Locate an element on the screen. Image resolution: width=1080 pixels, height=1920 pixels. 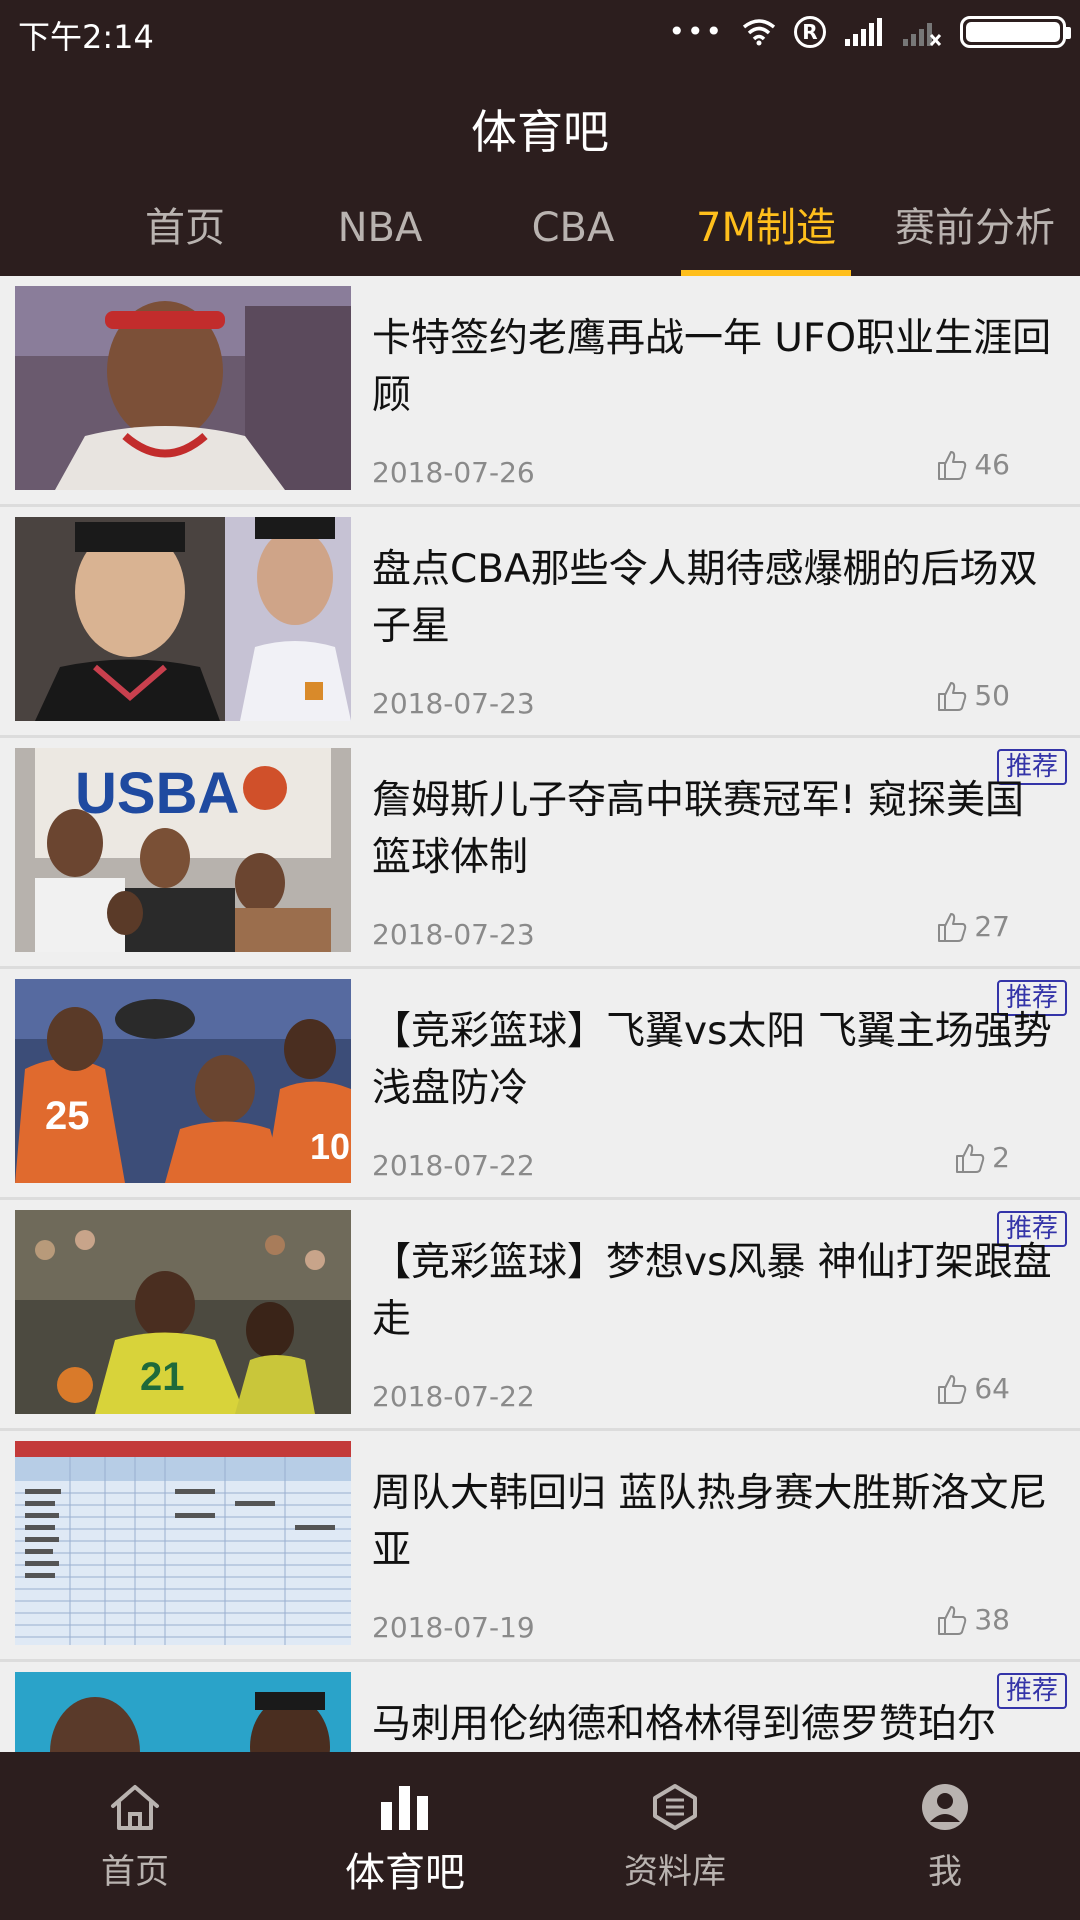
svg-text: USBA is located at coordinates (157, 793).